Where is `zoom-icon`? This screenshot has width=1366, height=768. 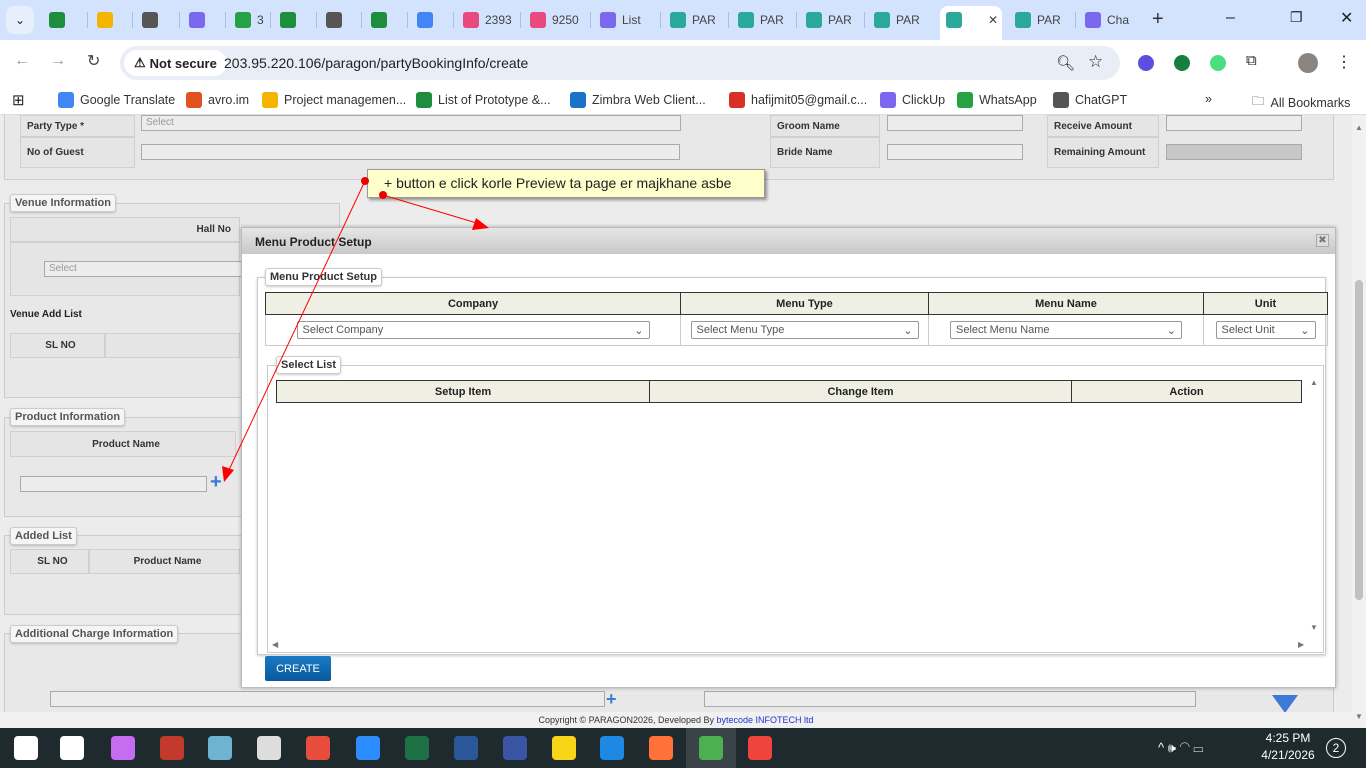 zoom-icon is located at coordinates (368, 748).